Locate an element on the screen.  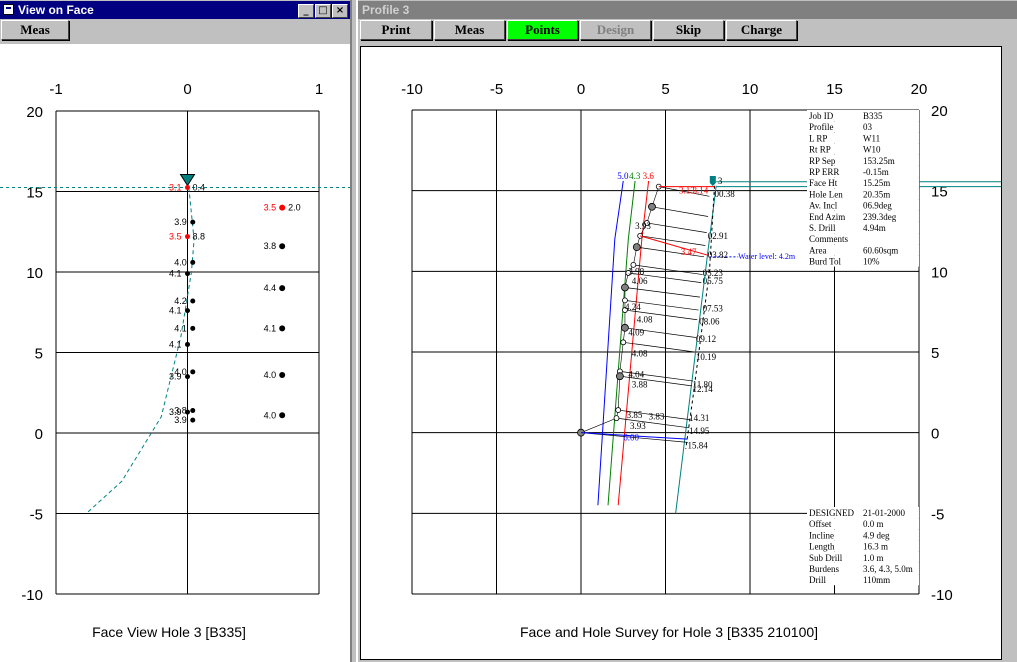
info-value: 153.25m is located at coordinates (879, 161).